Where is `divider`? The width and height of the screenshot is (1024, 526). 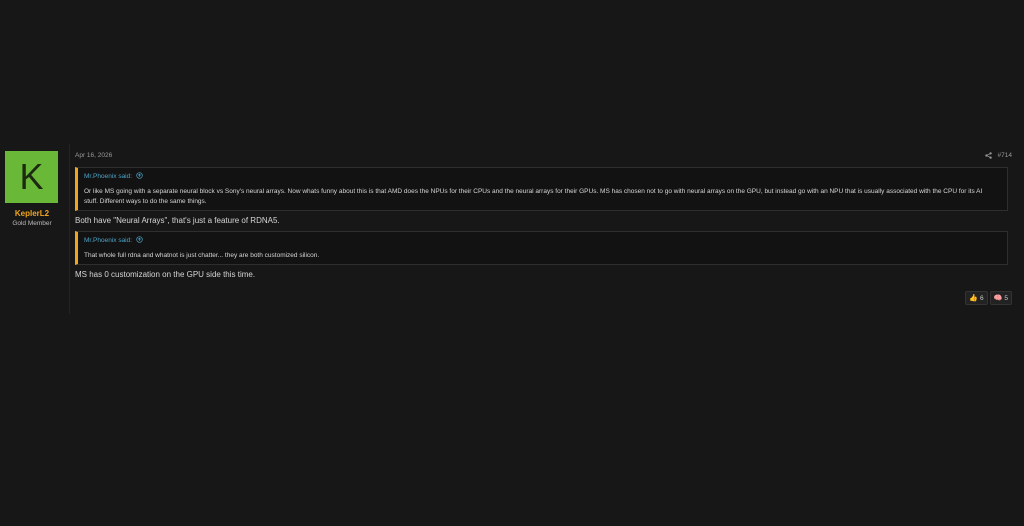 divider is located at coordinates (69, 229).